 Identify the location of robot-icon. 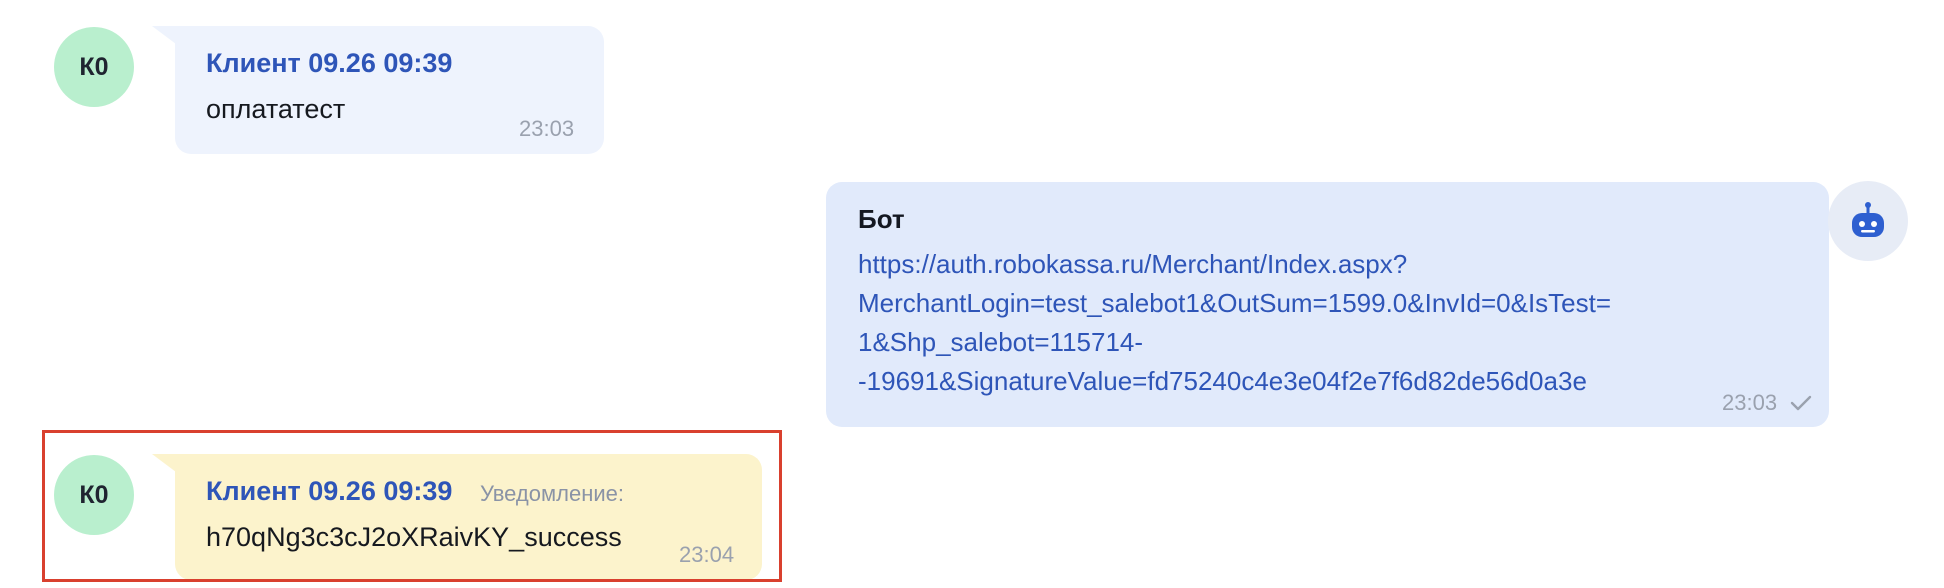
(1868, 219).